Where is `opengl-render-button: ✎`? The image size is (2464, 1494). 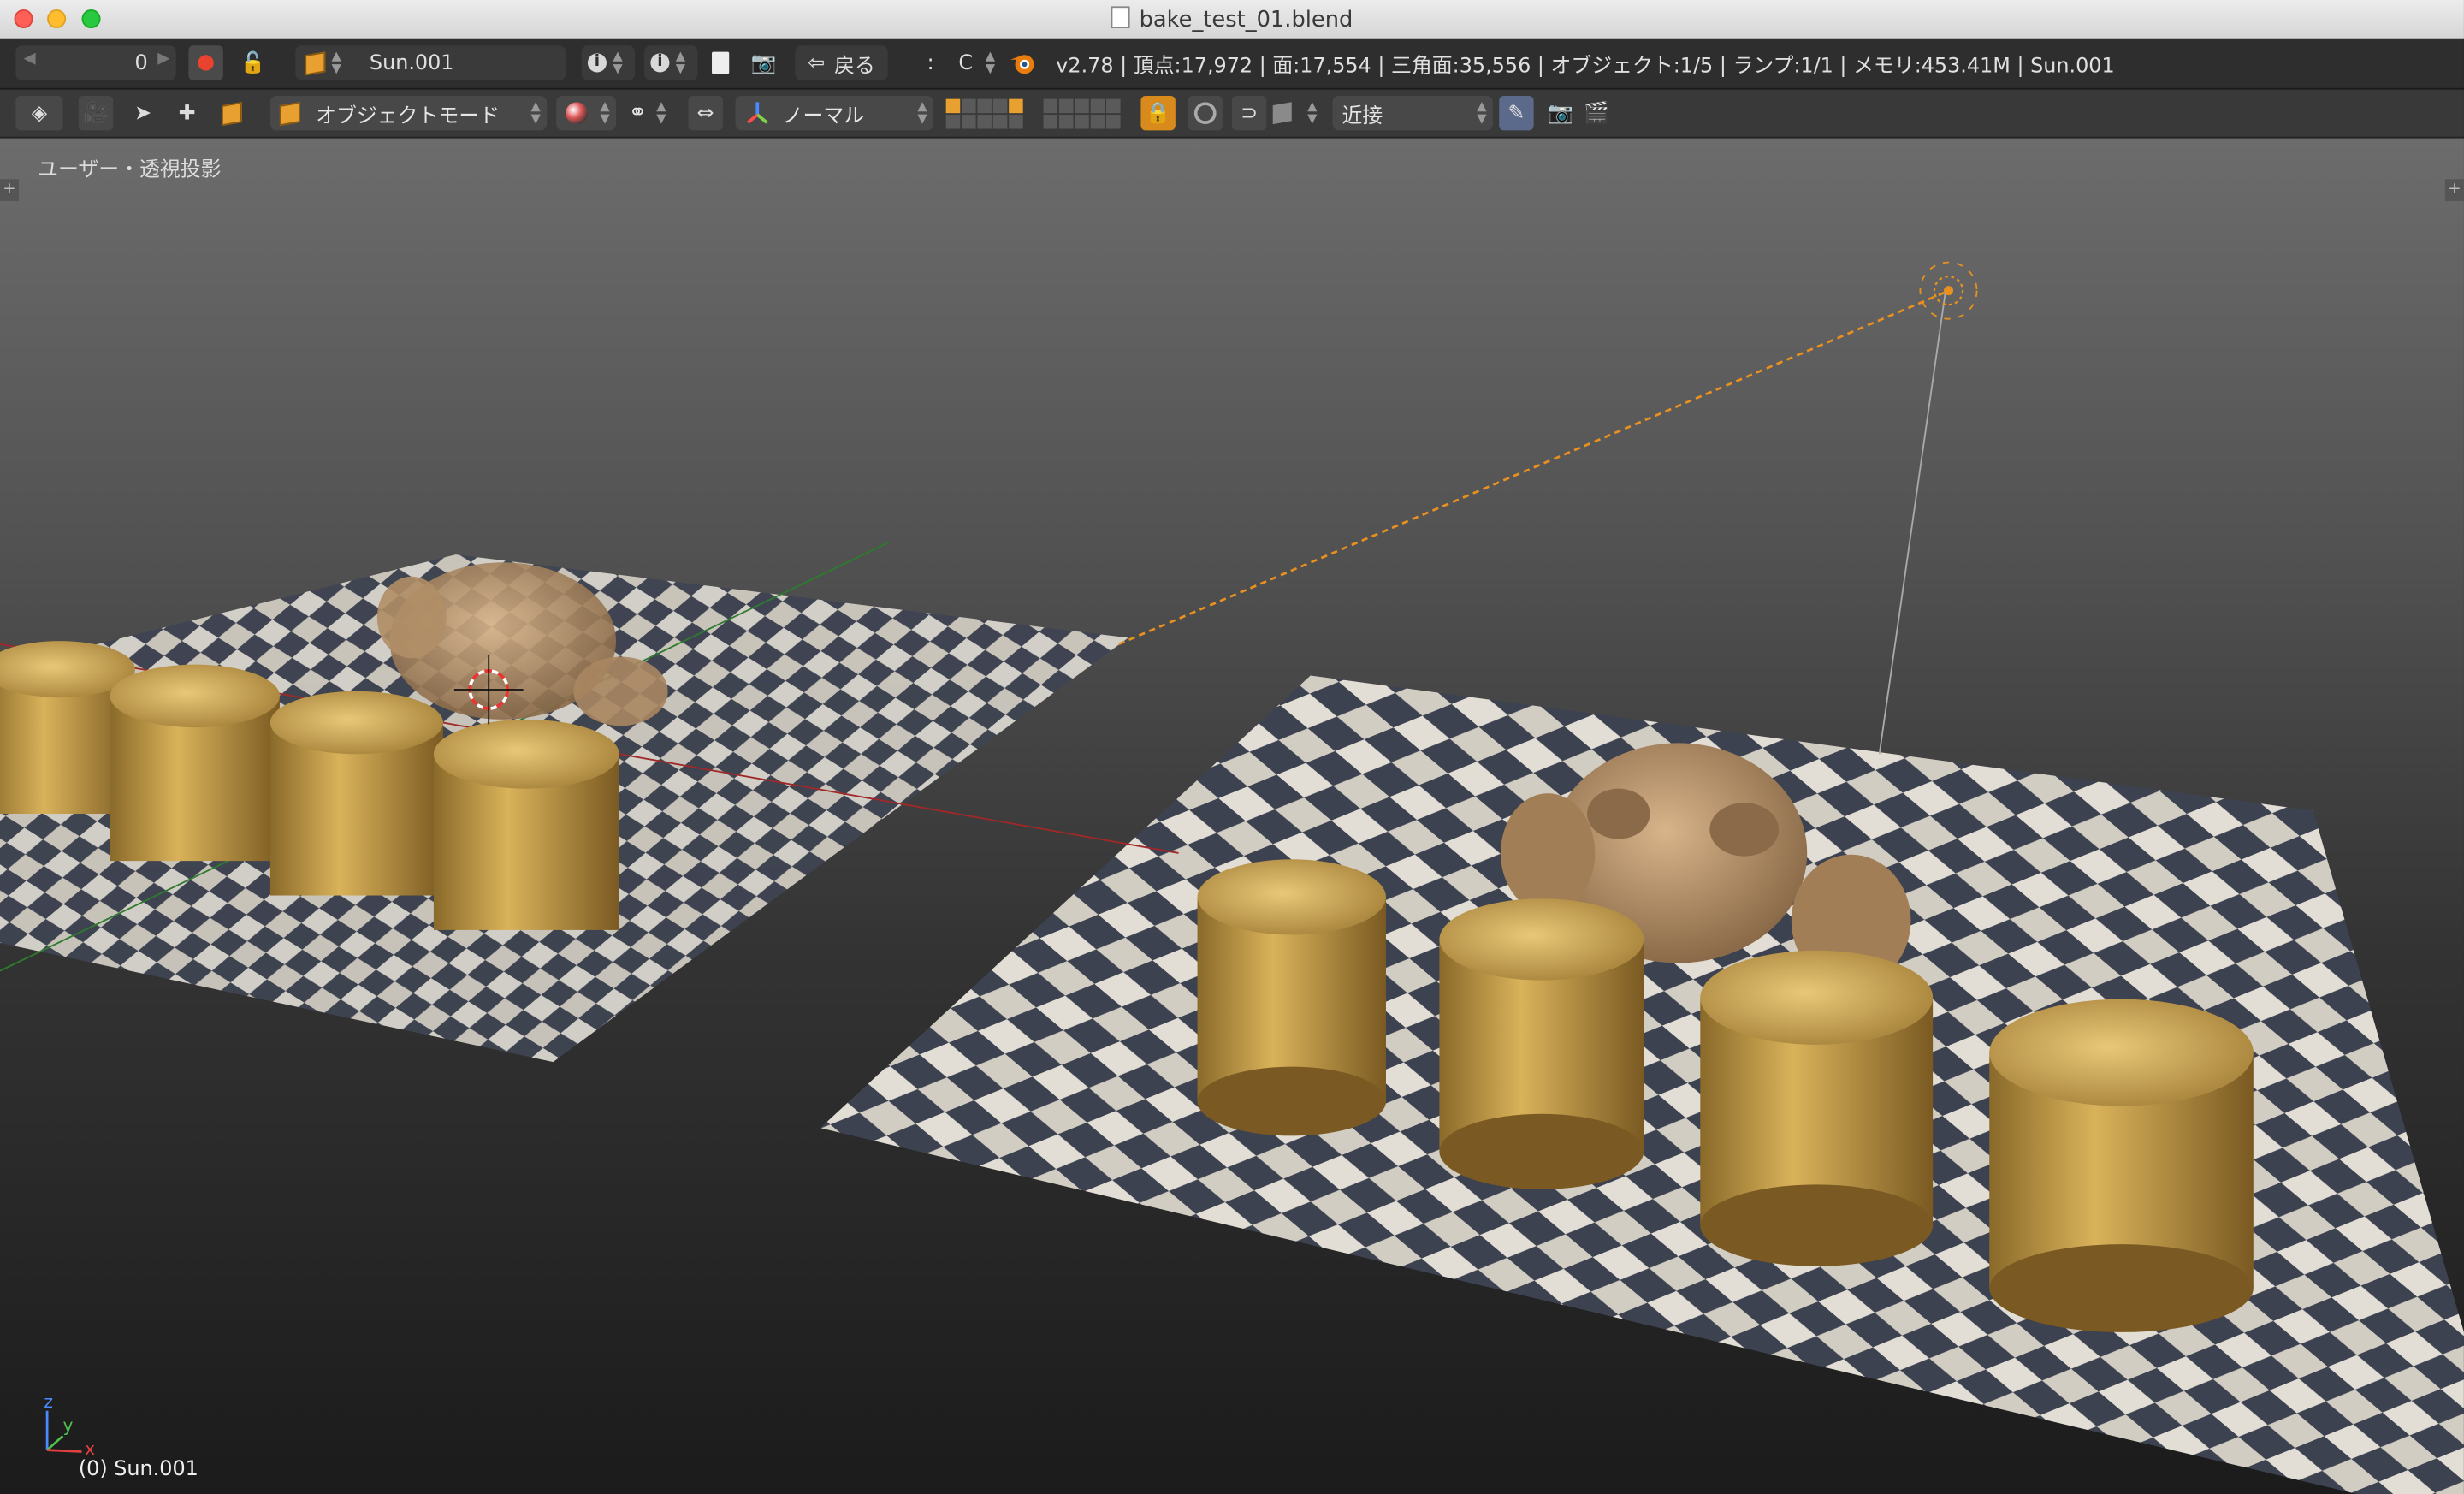 opengl-render-button: ✎ is located at coordinates (1516, 113).